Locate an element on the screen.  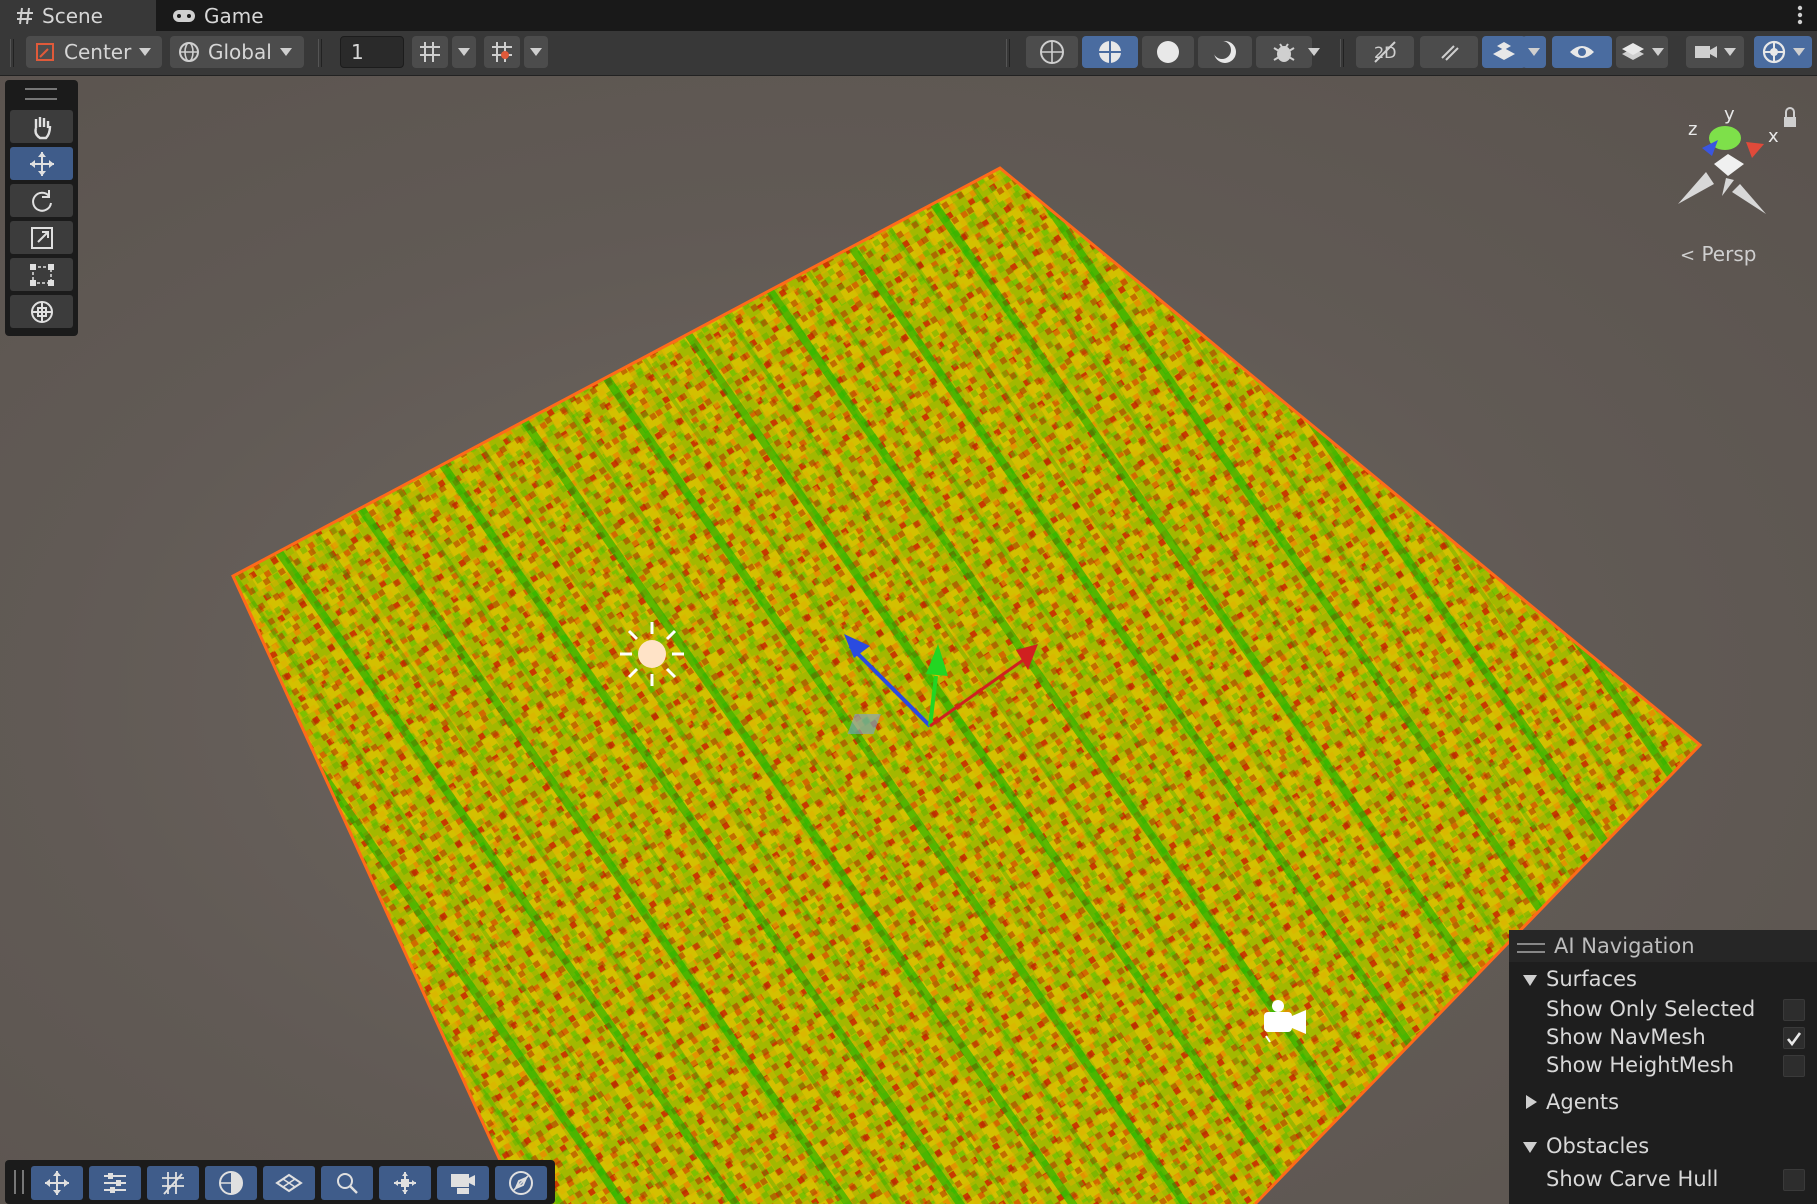
drag-handle-icon is located at coordinates (1531, 948).